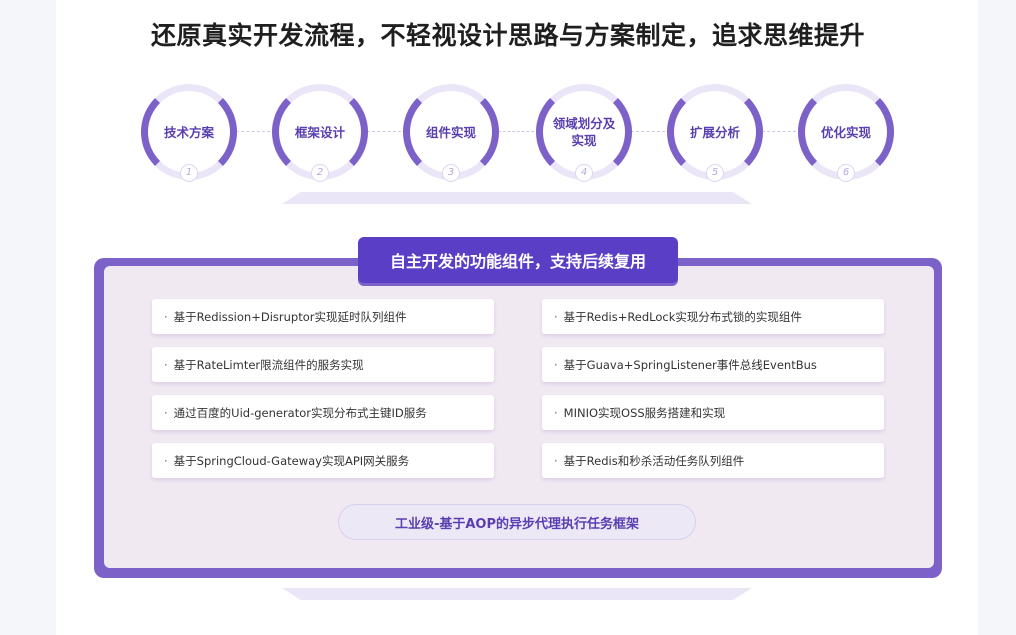  I want to click on components-panel-title: 自主开发的功能组件，支持后续复用, so click(518, 260).